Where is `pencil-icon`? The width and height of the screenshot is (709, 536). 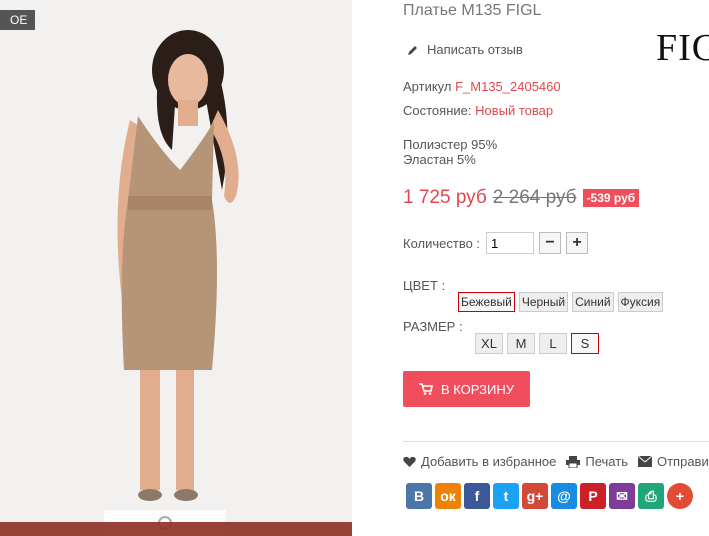
pencil-icon is located at coordinates (412, 50).